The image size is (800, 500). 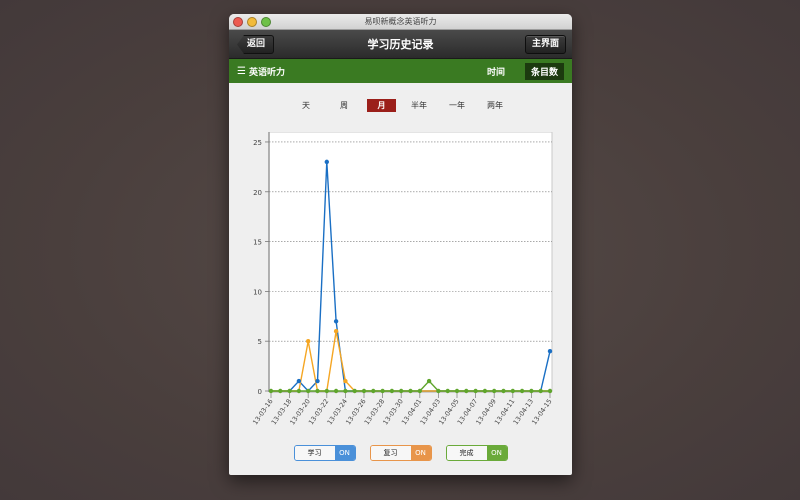 I want to click on nav-bar: 返回 学习历史记录 主界面, so click(x=400, y=44).